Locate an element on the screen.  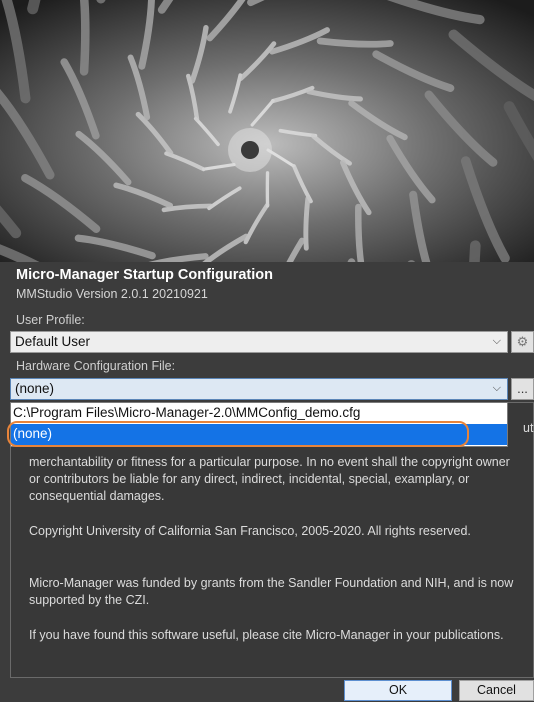
dialog-title: Micro-Manager Startup Configuration is located at coordinates (144, 275).